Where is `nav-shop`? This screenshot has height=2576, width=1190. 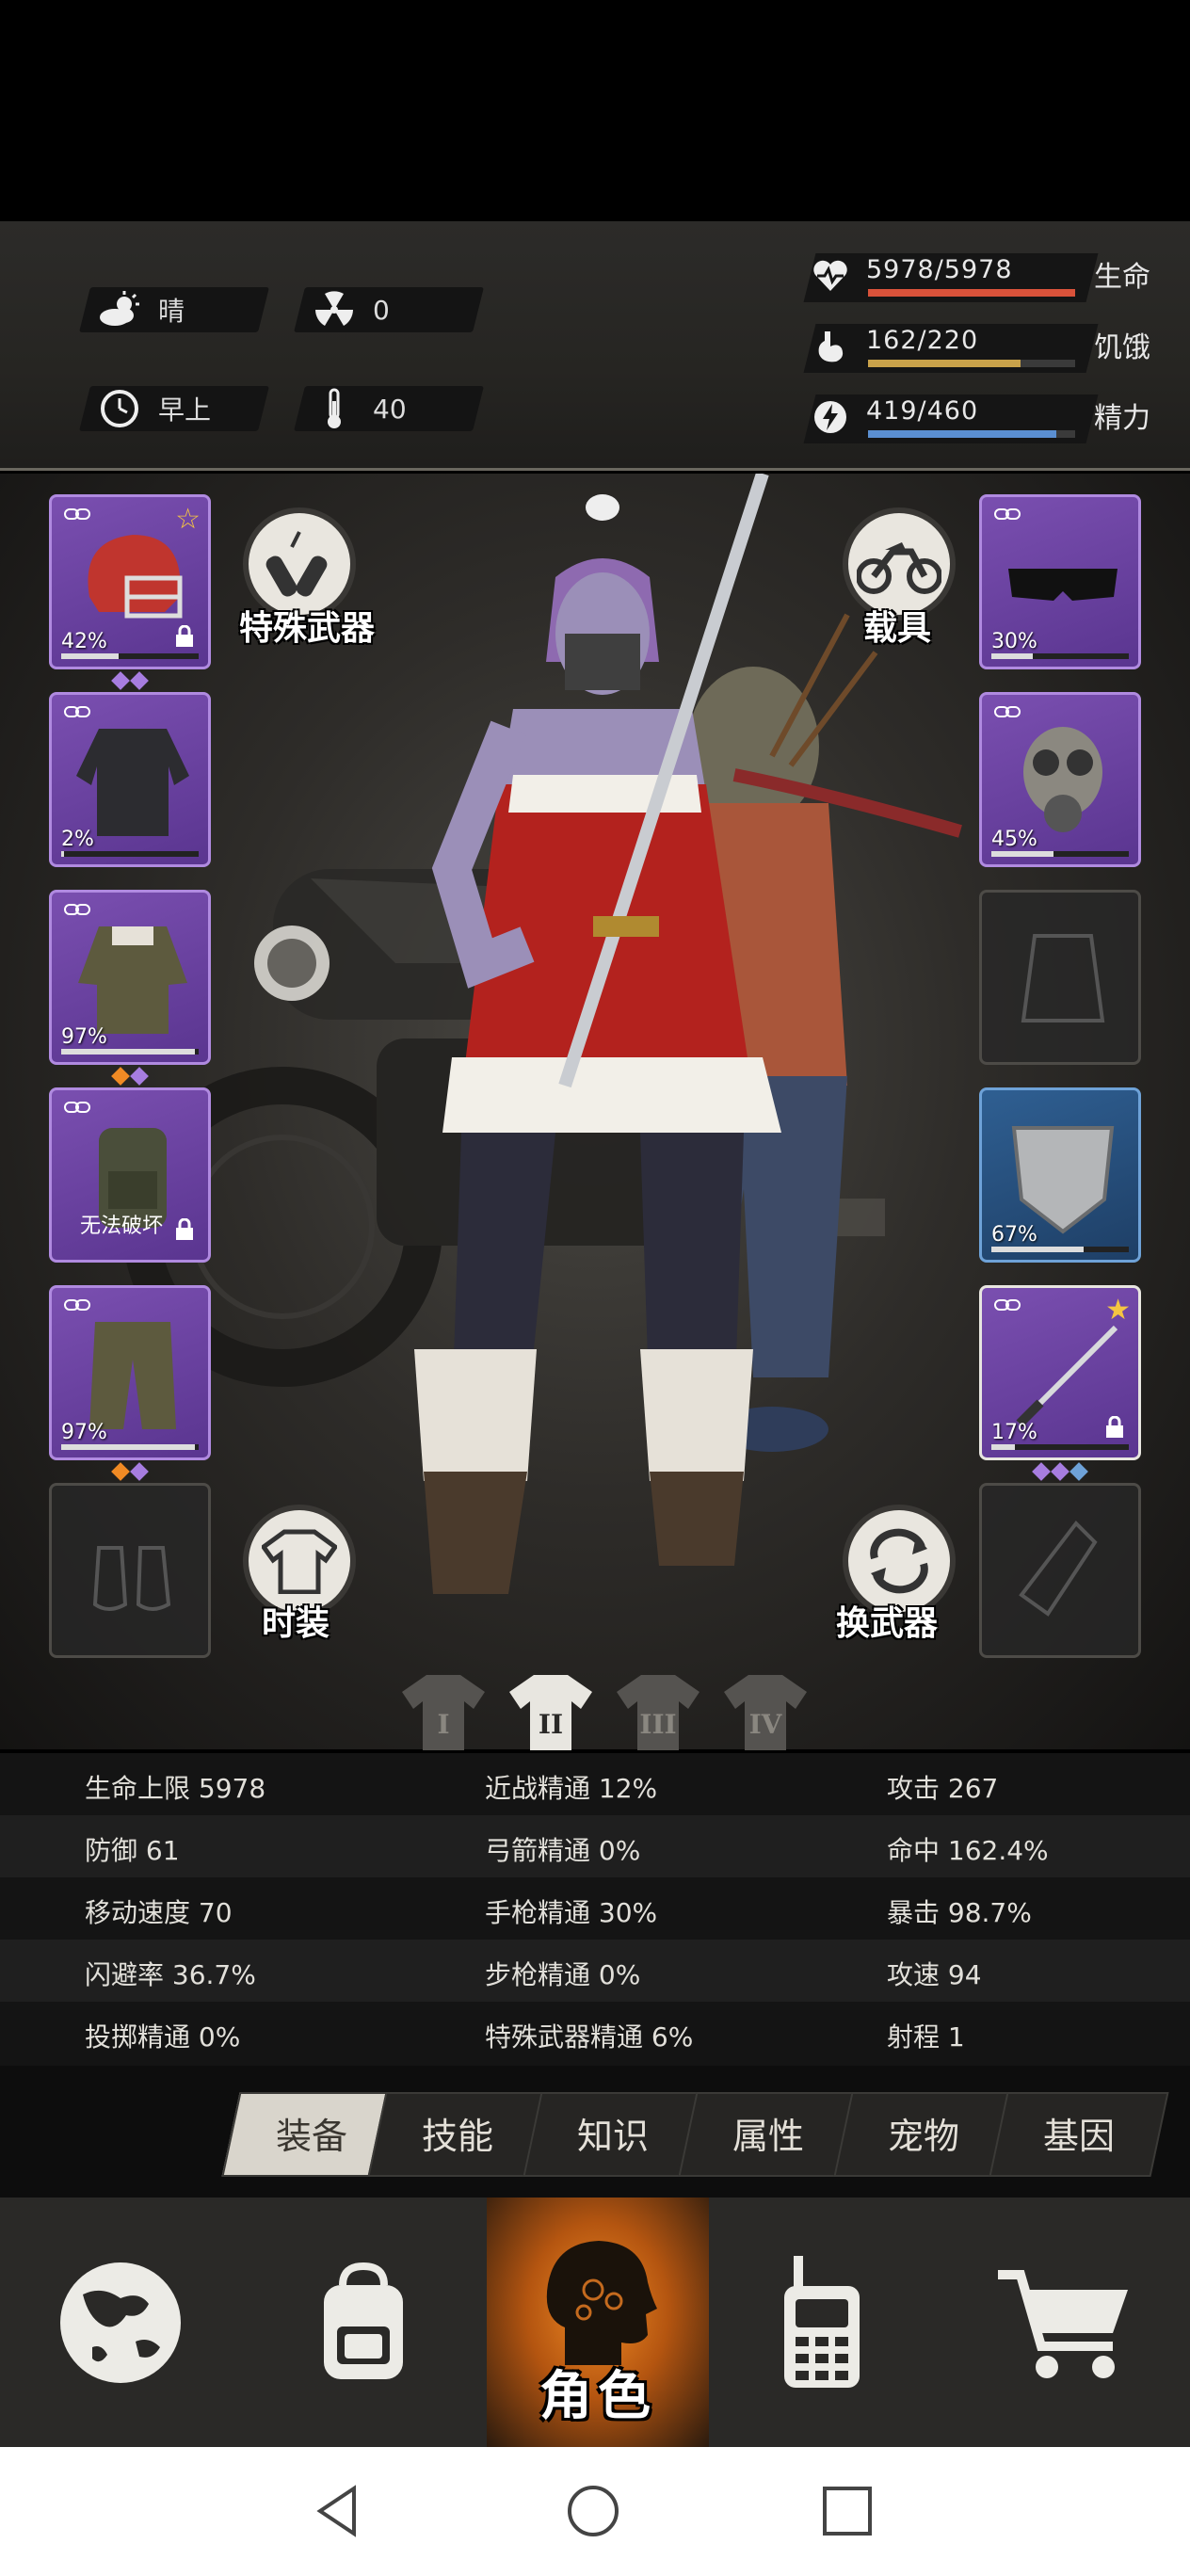 nav-shop is located at coordinates (1063, 2322).